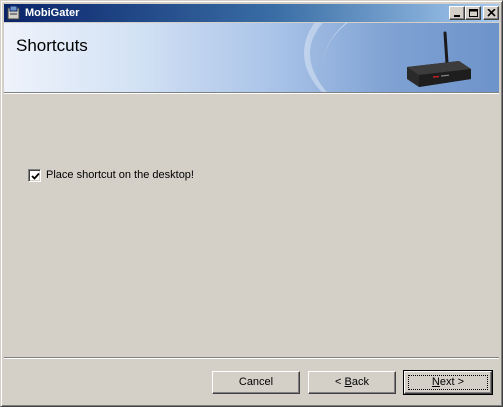 The width and height of the screenshot is (503, 407). I want to click on checkmark-icon, so click(35, 176).